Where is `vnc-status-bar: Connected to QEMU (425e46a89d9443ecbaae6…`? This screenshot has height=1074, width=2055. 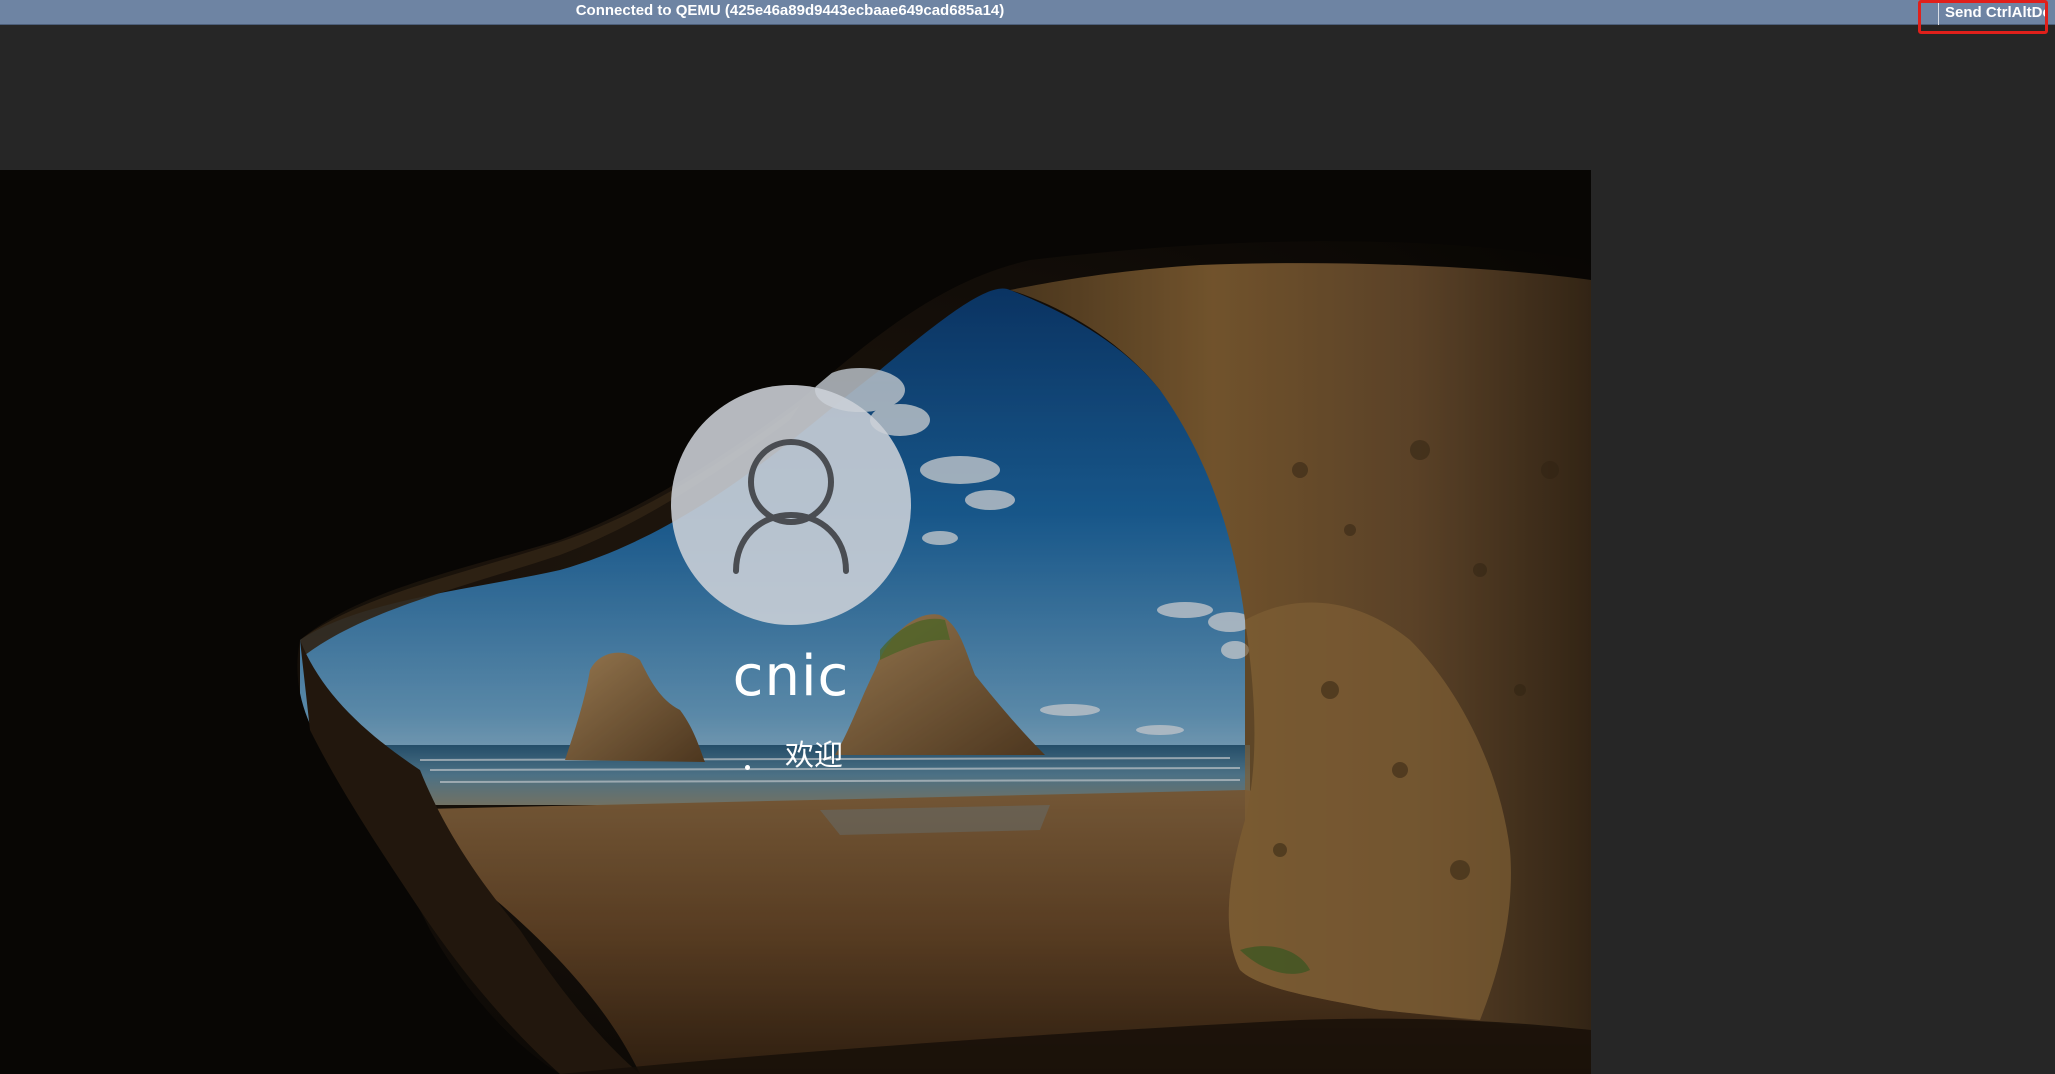
vnc-status-bar: Connected to QEMU (425e46a89d9443ecbaae6… is located at coordinates (1027, 17).